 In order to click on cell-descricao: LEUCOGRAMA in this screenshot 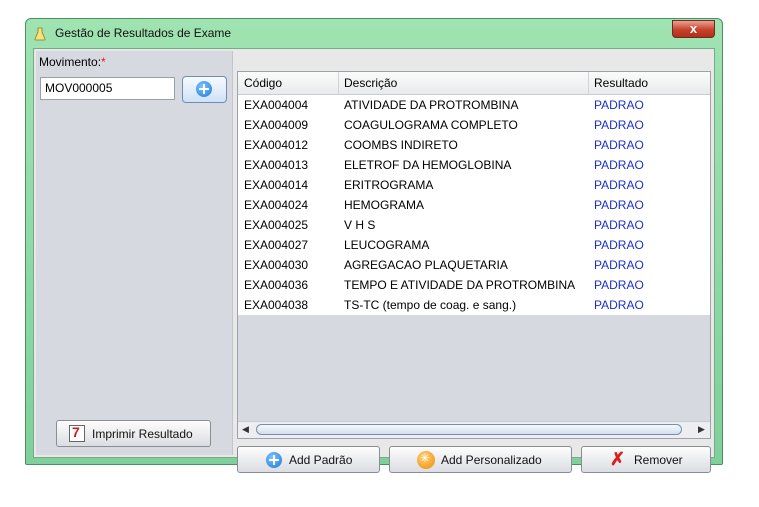, I will do `click(387, 245)`.